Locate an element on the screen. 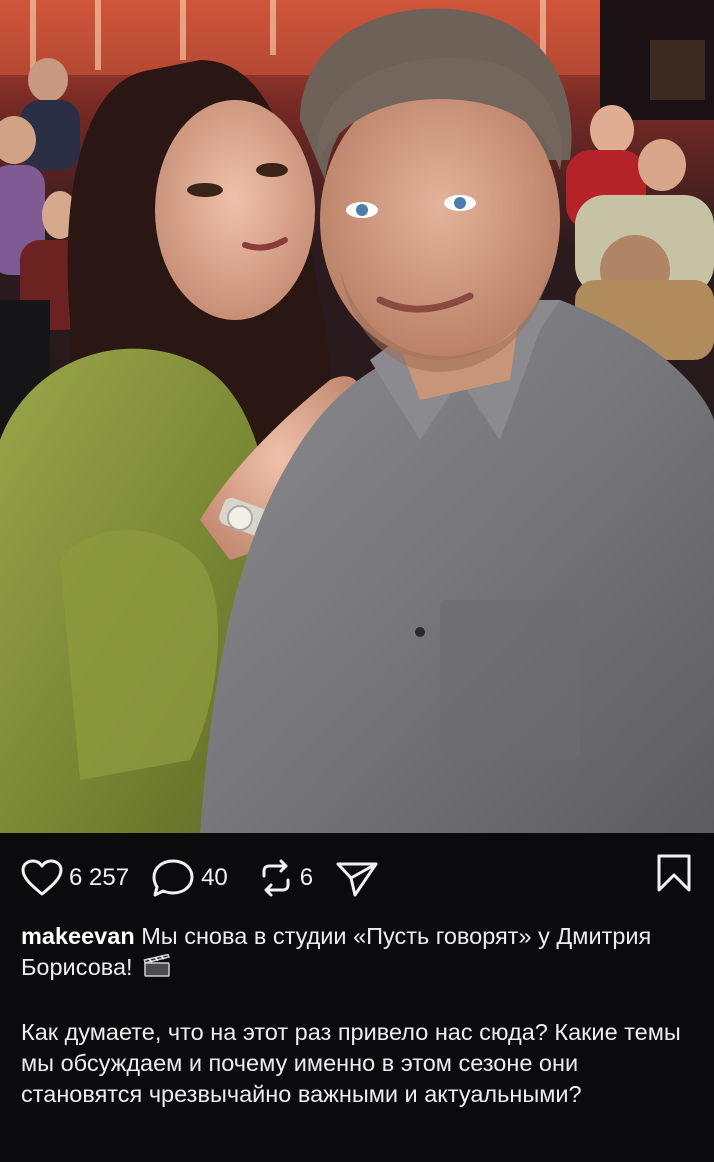 This screenshot has height=1162, width=714. repost-count: 6 is located at coordinates (306, 877).